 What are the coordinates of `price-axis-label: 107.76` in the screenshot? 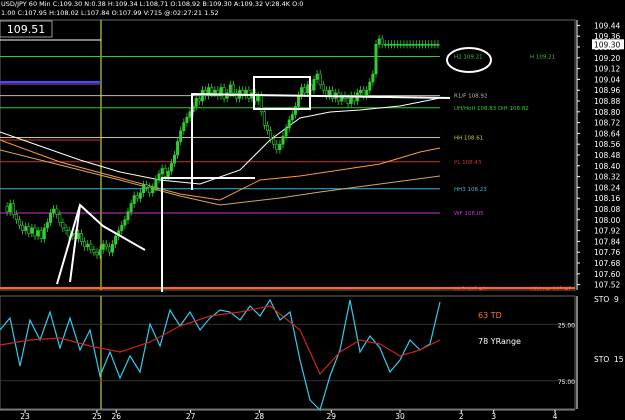 It's located at (607, 252).